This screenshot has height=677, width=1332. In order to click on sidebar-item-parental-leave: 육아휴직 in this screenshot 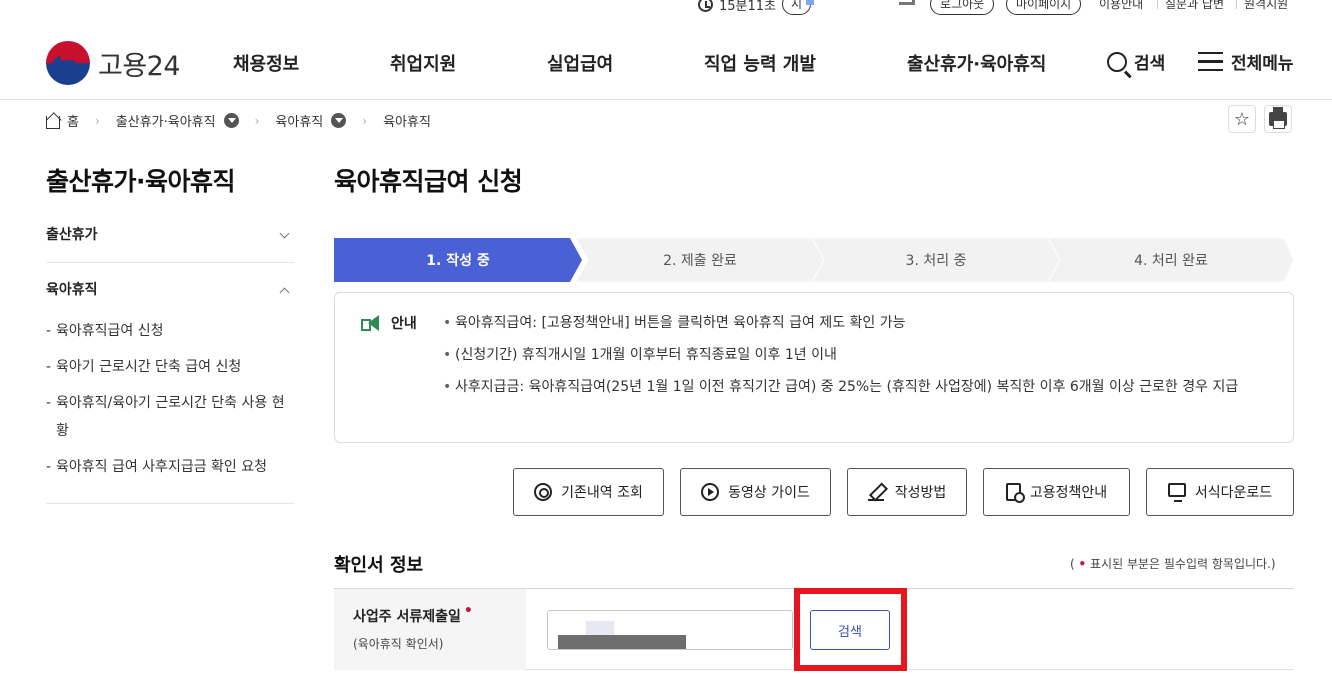, I will do `click(170, 292)`.